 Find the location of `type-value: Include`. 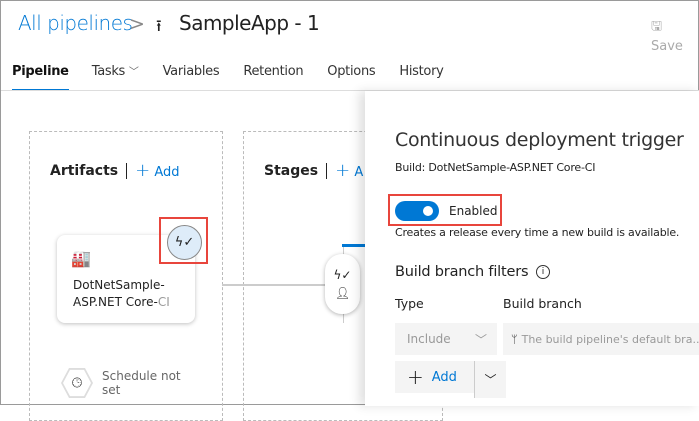

type-value: Include is located at coordinates (429, 339).